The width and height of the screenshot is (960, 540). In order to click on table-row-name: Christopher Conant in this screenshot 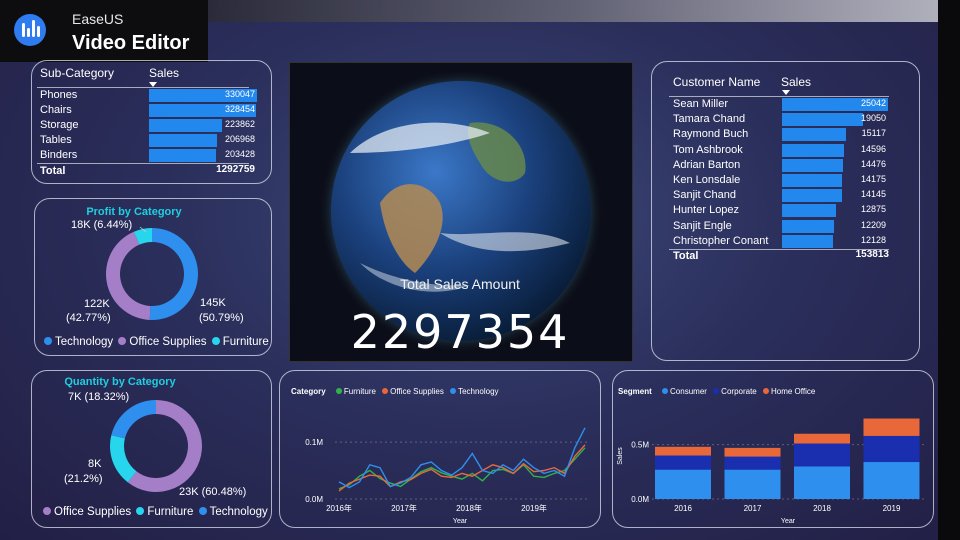, I will do `click(720, 241)`.